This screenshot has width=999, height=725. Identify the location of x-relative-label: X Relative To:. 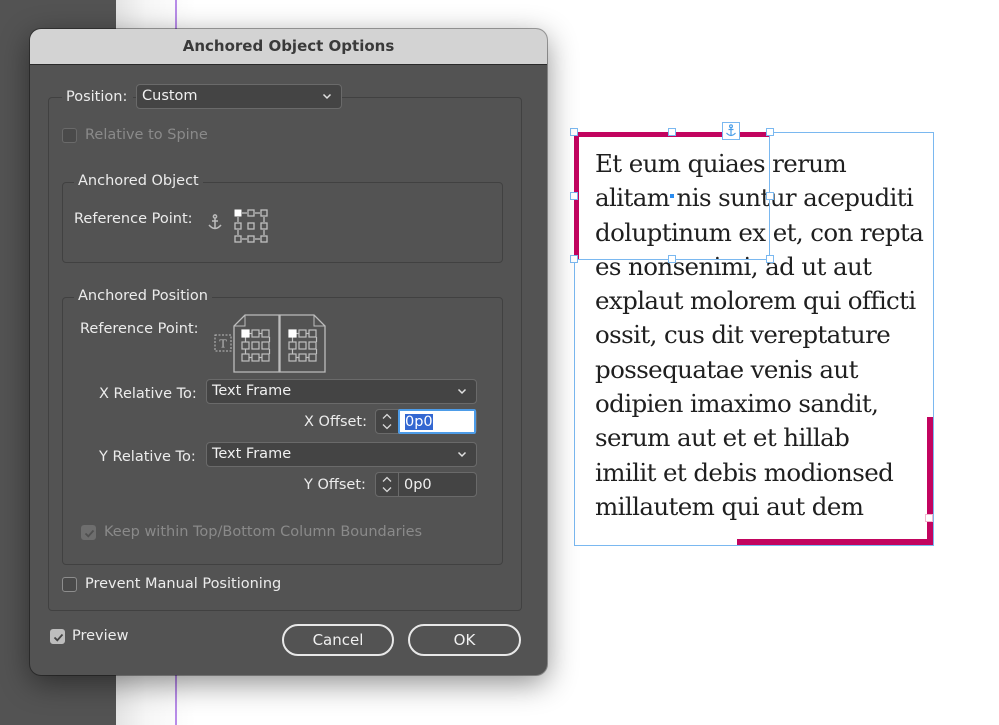
(148, 394).